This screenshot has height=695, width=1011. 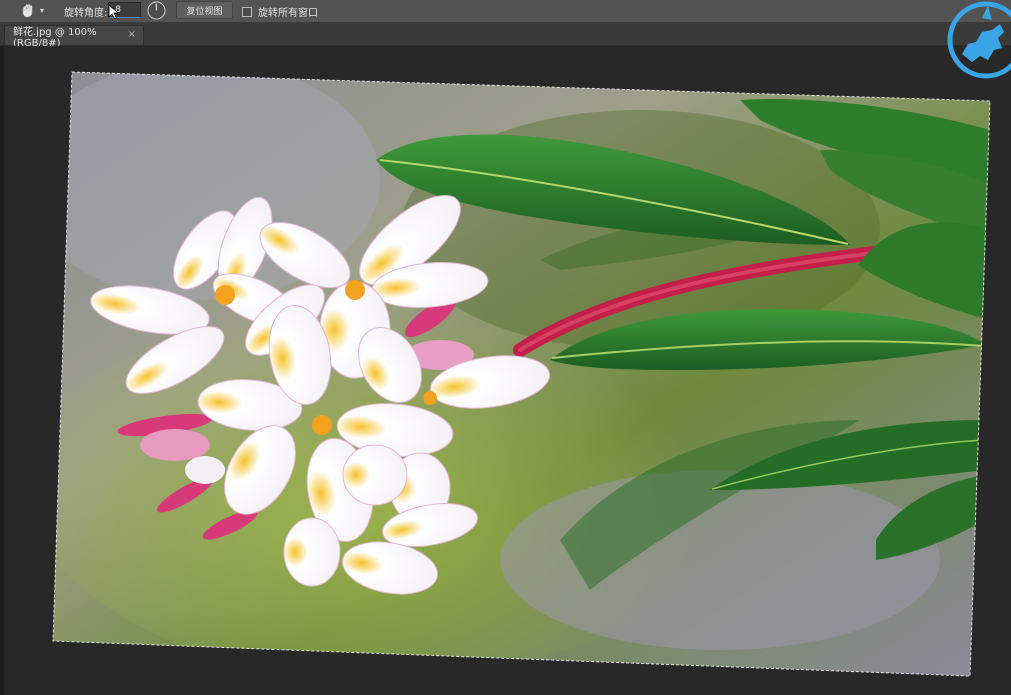 I want to click on watermark-logo, so click(x=979, y=40).